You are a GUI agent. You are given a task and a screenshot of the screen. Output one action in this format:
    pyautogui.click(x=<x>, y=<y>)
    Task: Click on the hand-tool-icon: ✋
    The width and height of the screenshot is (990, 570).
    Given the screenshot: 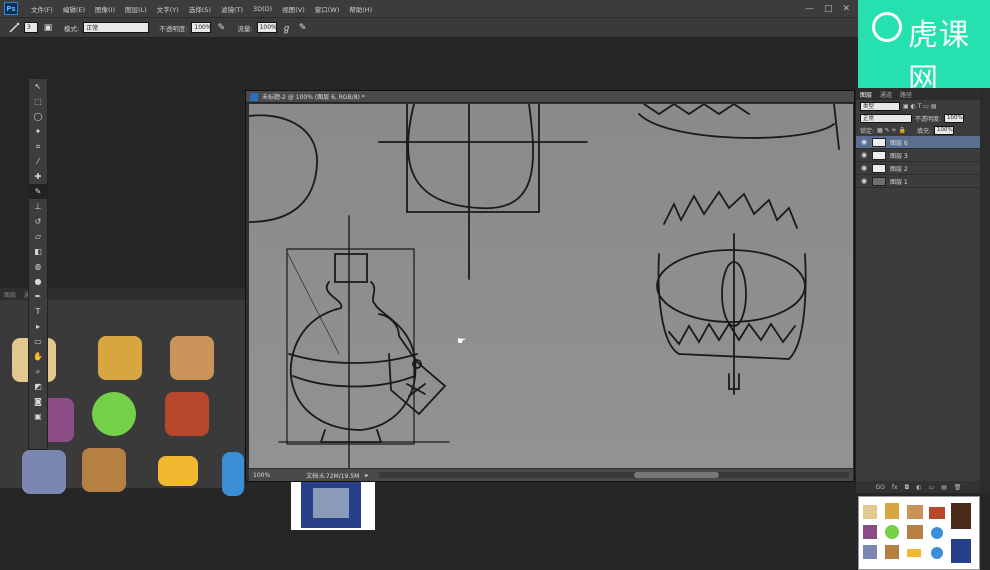 What is the action you would take?
    pyautogui.click(x=38, y=356)
    